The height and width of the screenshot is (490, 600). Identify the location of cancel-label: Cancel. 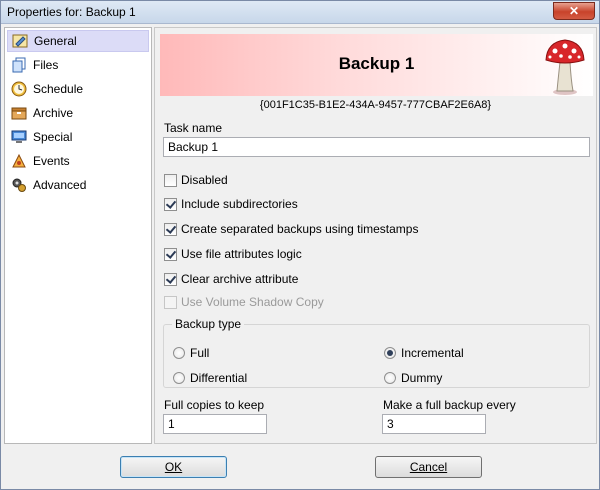
(428, 467).